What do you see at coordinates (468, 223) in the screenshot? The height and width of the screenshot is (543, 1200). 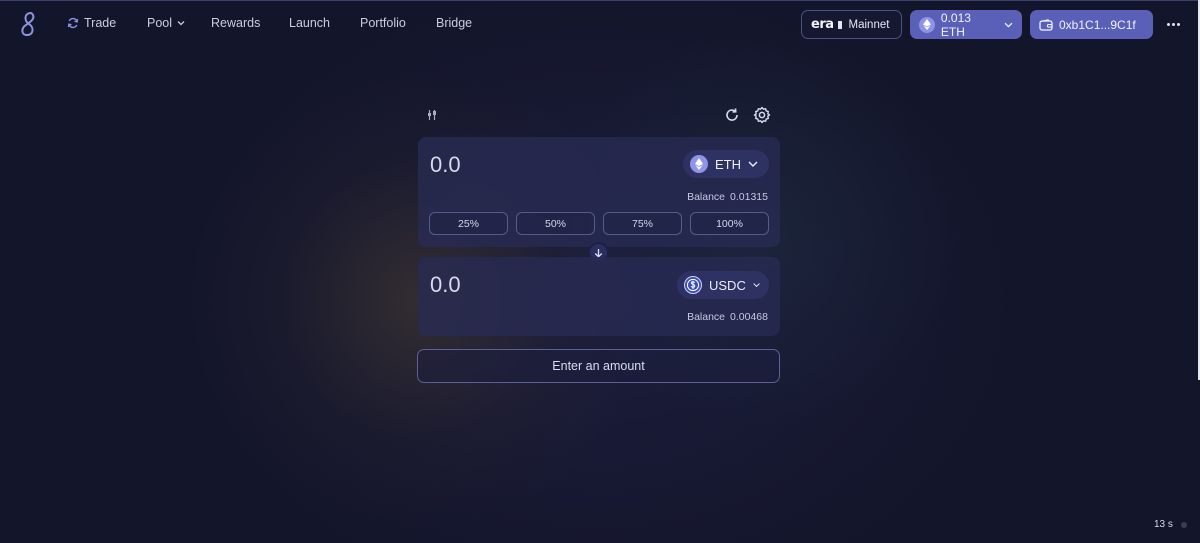 I see `percent-25-button: 25%` at bounding box center [468, 223].